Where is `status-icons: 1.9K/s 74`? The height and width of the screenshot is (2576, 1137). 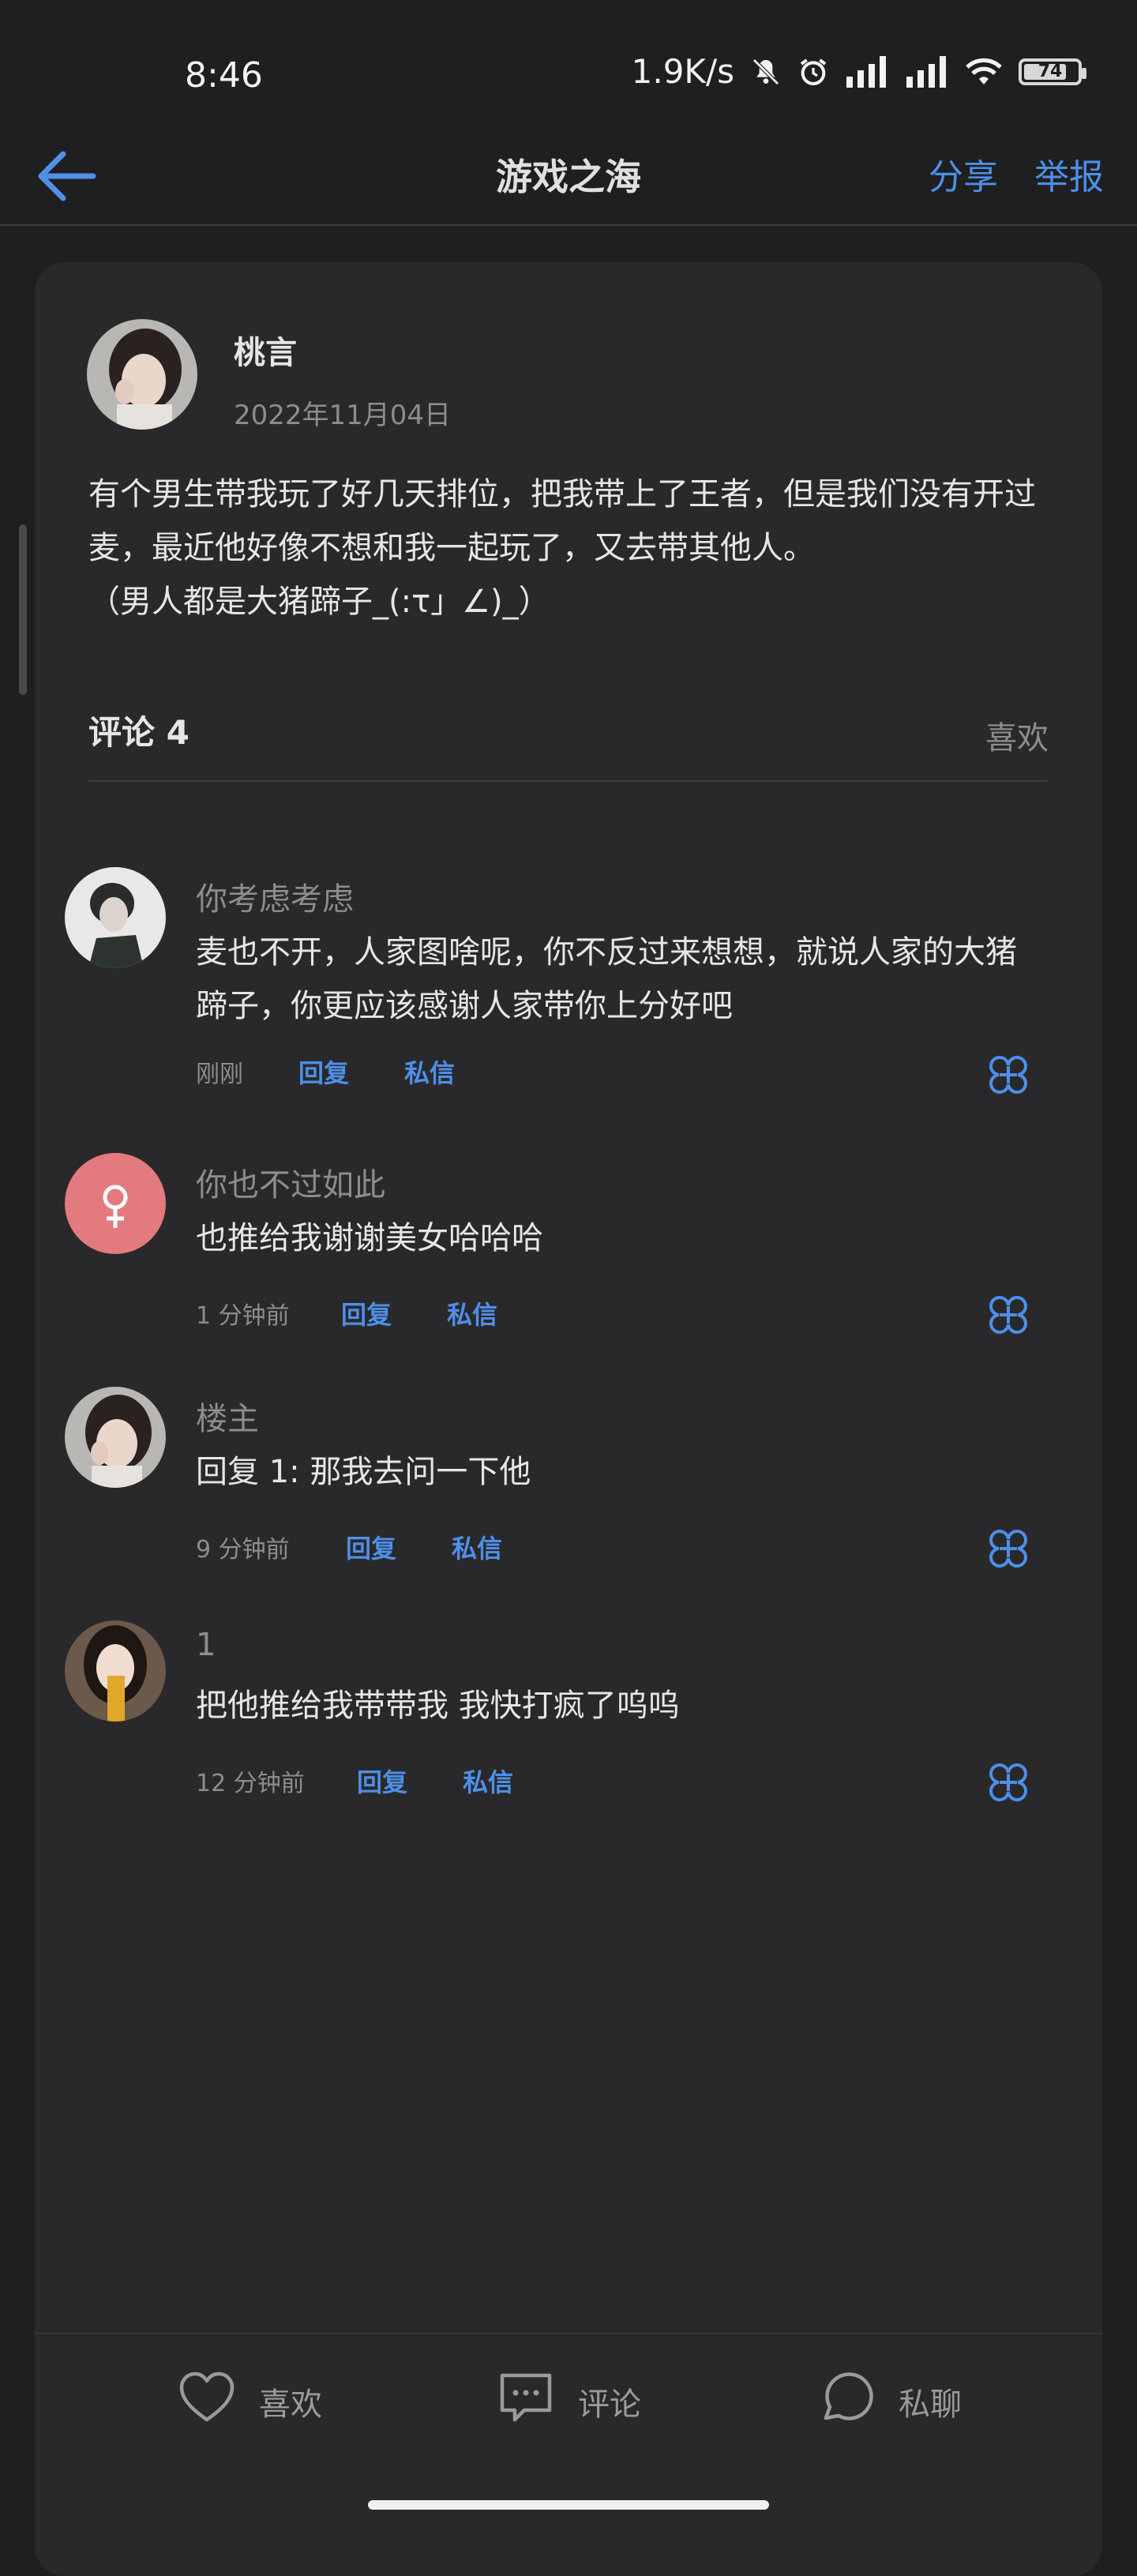
status-icons: 1.9K/s 74 is located at coordinates (858, 71).